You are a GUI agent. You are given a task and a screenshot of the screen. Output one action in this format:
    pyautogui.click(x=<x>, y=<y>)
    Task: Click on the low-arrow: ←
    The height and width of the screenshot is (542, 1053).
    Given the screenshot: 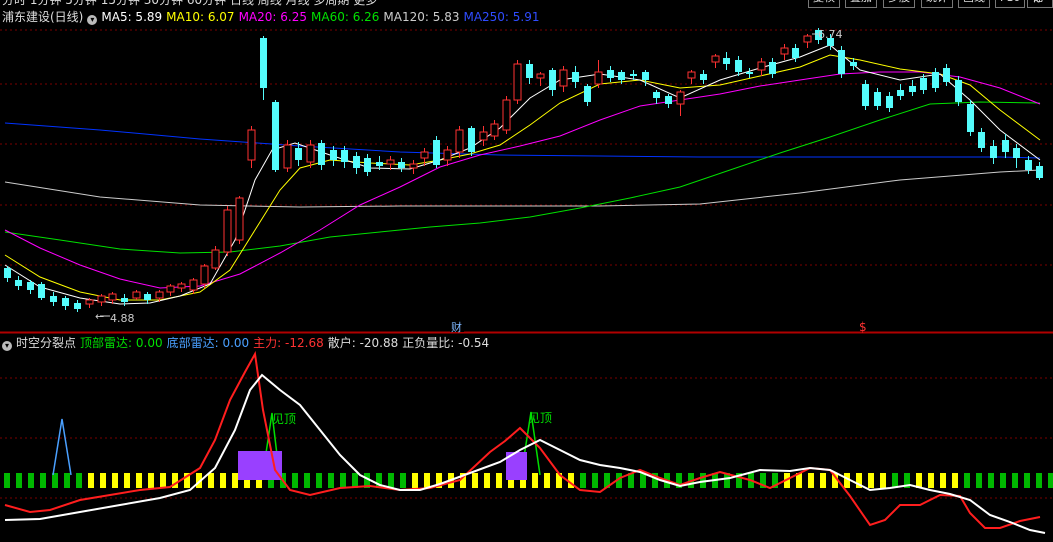 What is the action you would take?
    pyautogui.click(x=99, y=316)
    